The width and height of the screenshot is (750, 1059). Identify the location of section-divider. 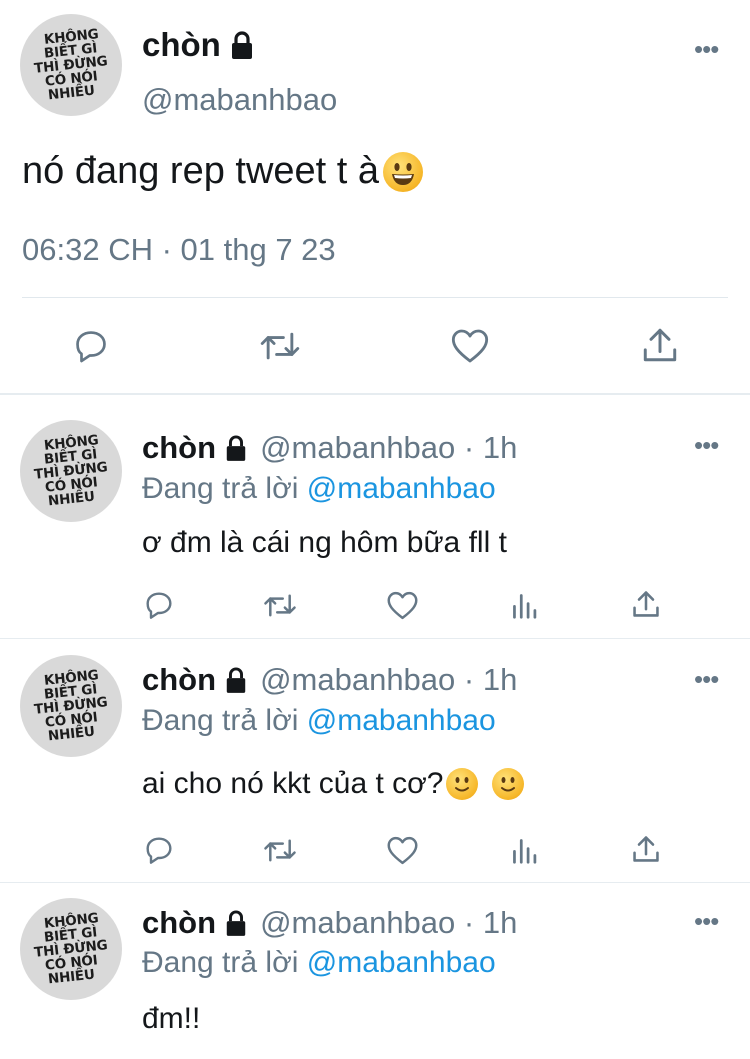
(375, 394).